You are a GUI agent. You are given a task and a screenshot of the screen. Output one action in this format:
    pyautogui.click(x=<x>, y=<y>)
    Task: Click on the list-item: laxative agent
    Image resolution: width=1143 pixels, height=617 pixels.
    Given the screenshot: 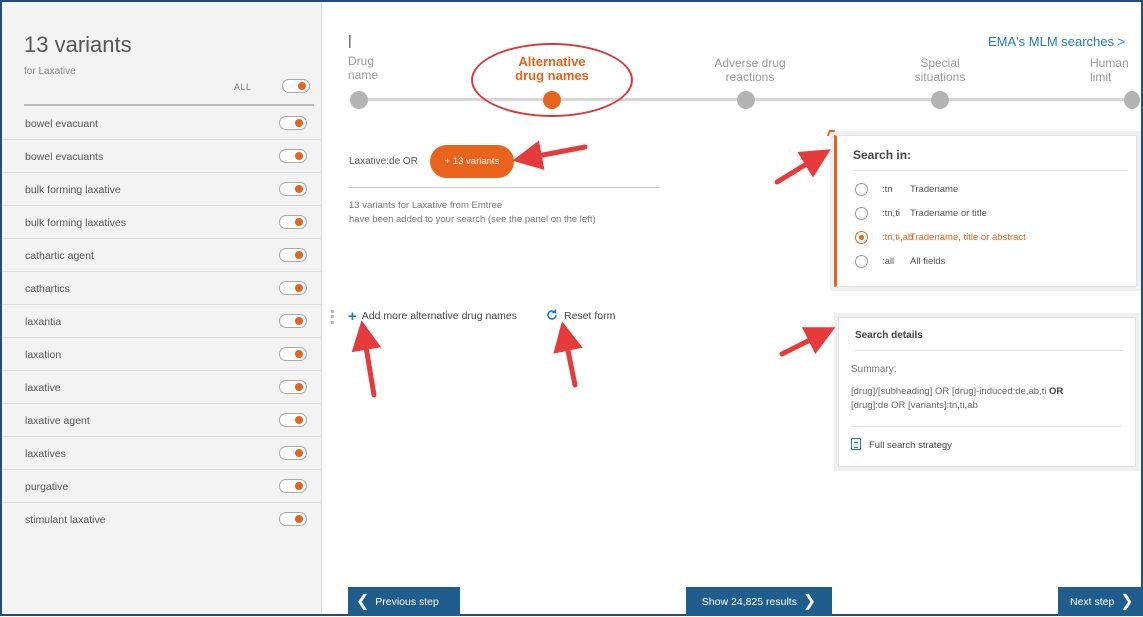 What is the action you would take?
    pyautogui.click(x=162, y=420)
    